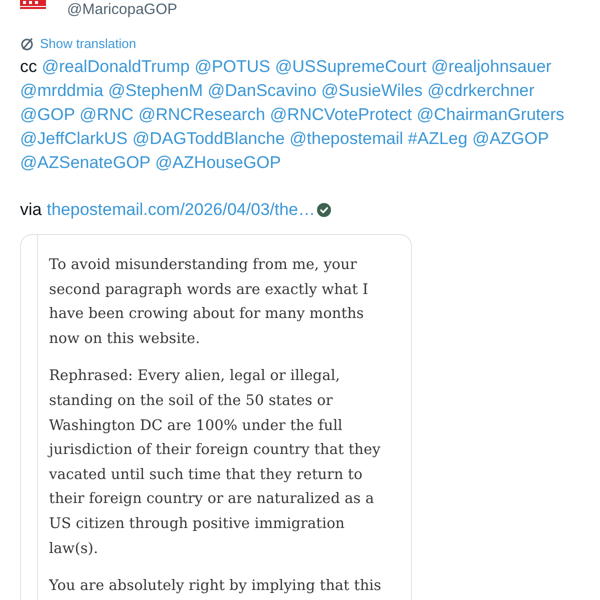 This screenshot has height=600, width=600. What do you see at coordinates (116, 66) in the screenshot?
I see `mention-link: @realDonaldTrump` at bounding box center [116, 66].